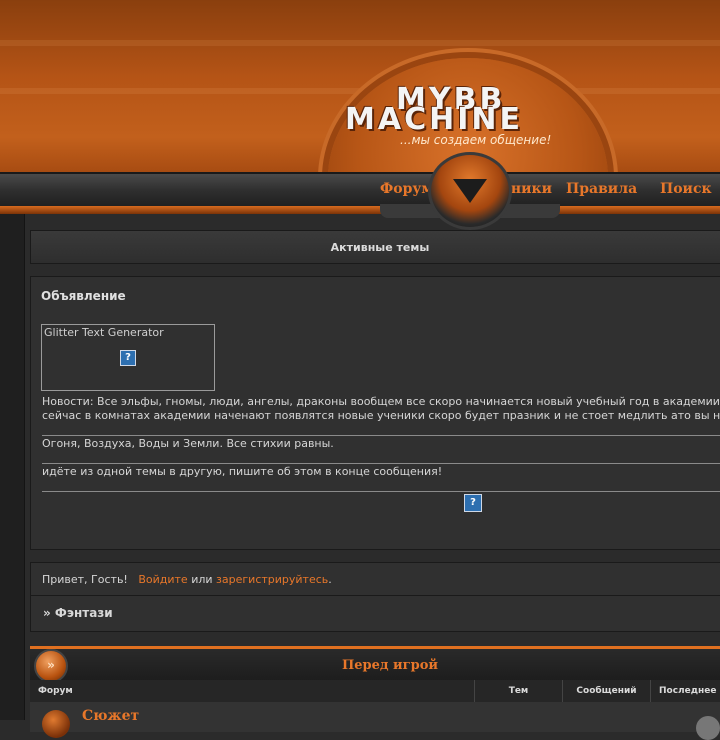 This screenshot has width=720, height=740. Describe the element at coordinates (330, 579) in the screenshot. I see `period-text: .` at that location.